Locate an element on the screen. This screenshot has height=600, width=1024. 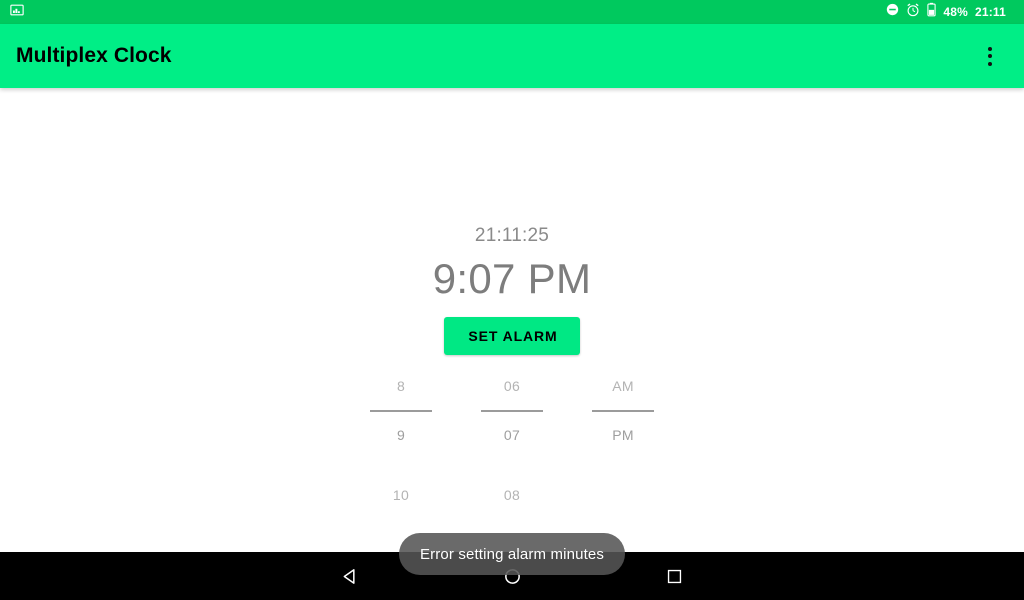
screenshot-image-icon is located at coordinates (17, 12).